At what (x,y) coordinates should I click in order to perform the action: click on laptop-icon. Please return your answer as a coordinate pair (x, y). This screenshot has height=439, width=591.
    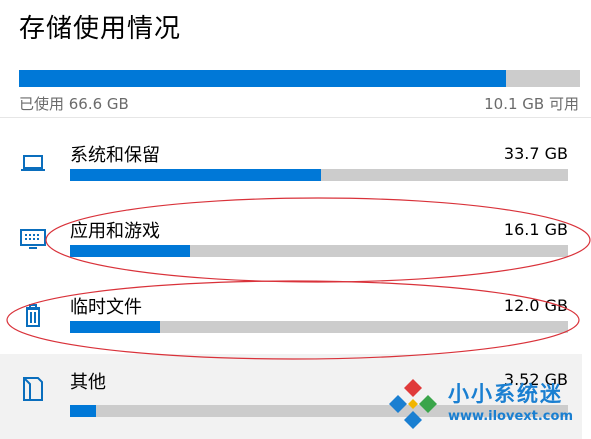
    Looking at the image, I should click on (33, 163).